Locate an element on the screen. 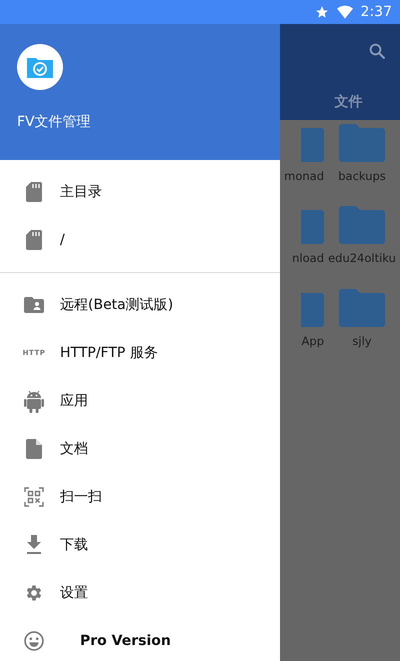 Image resolution: width=400 pixels, height=661 pixels. star-icon is located at coordinates (321, 12).